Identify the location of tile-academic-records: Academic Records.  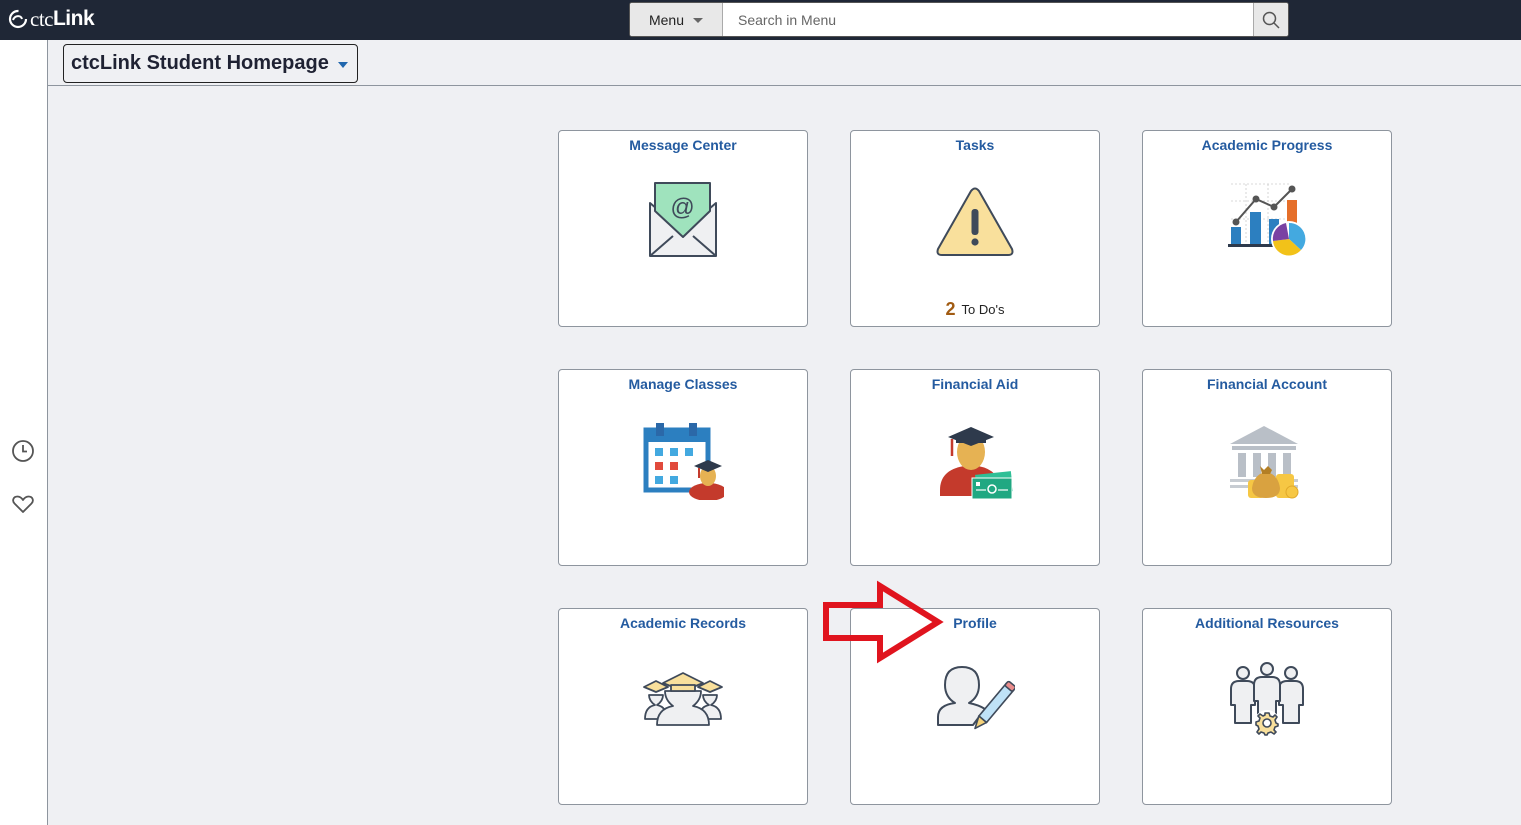
(683, 706).